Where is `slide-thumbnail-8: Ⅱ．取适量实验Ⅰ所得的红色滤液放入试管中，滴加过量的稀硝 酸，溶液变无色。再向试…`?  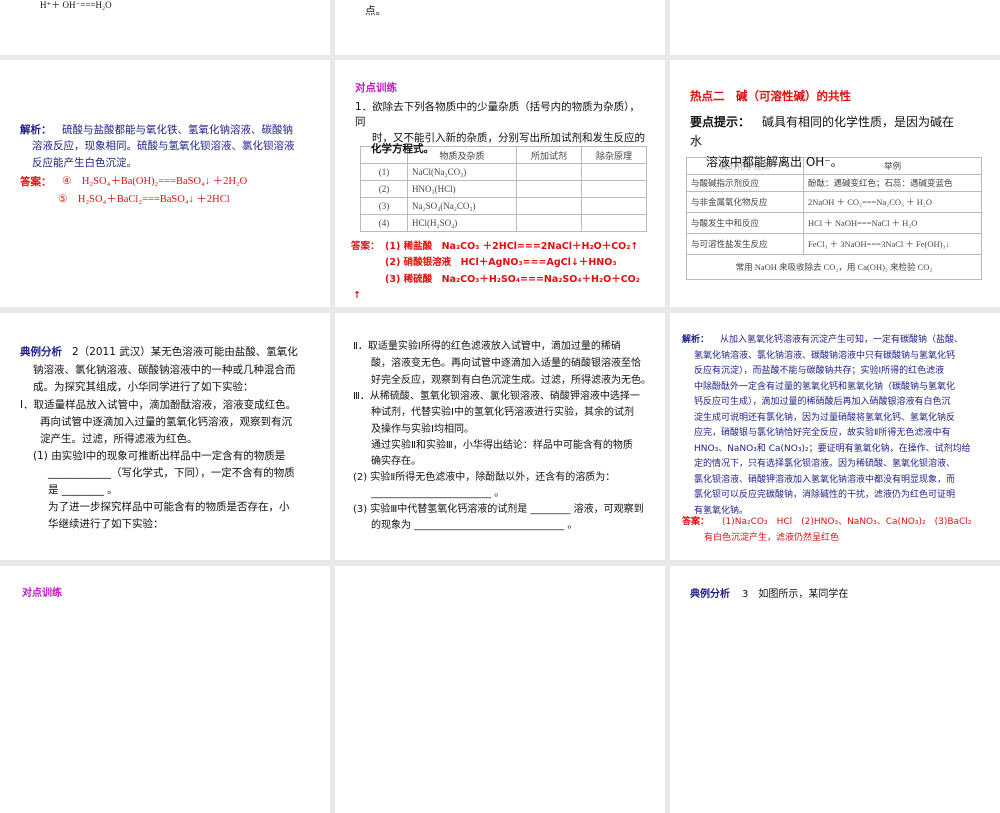 slide-thumbnail-8: Ⅱ．取适量实验Ⅰ所得的红色滤液放入试管中，滴加过量的稀硝 酸，溶液变无色。再向试… is located at coordinates (500, 436).